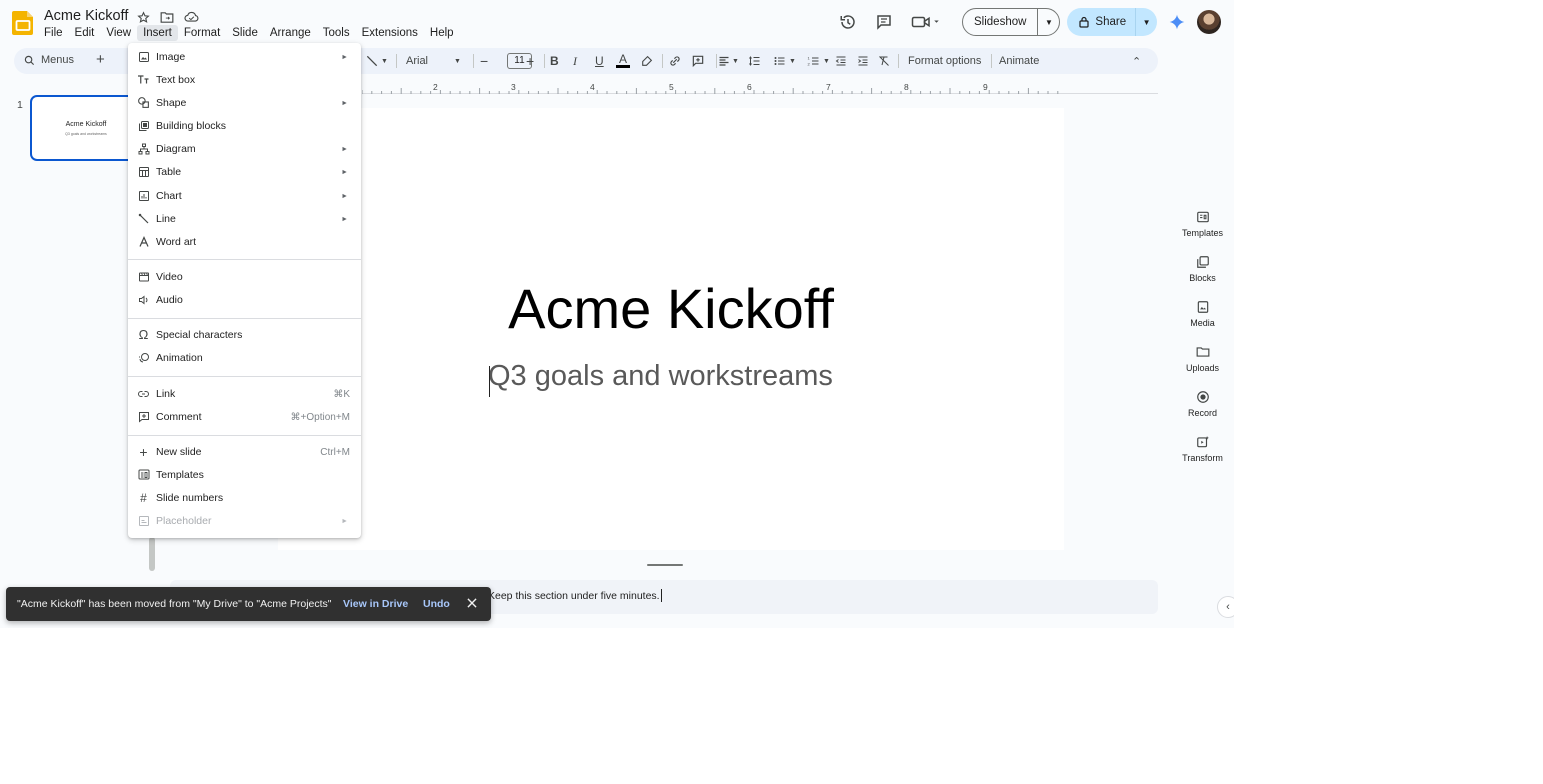  I want to click on slide-title-text: Acme Kickoff, so click(671, 308).